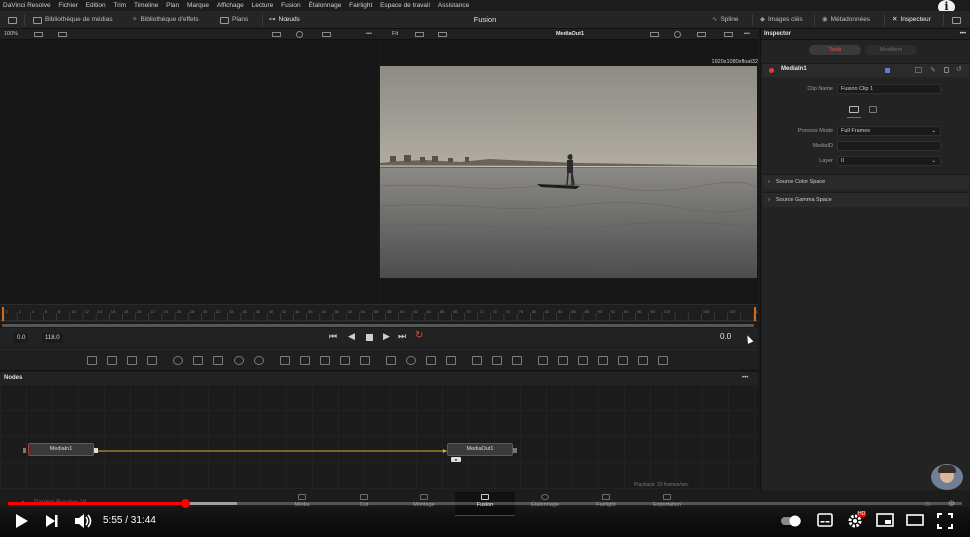 The height and width of the screenshot is (537, 970). Describe the element at coordinates (411, 360) in the screenshot. I see `ellipse-mask-icon` at that location.